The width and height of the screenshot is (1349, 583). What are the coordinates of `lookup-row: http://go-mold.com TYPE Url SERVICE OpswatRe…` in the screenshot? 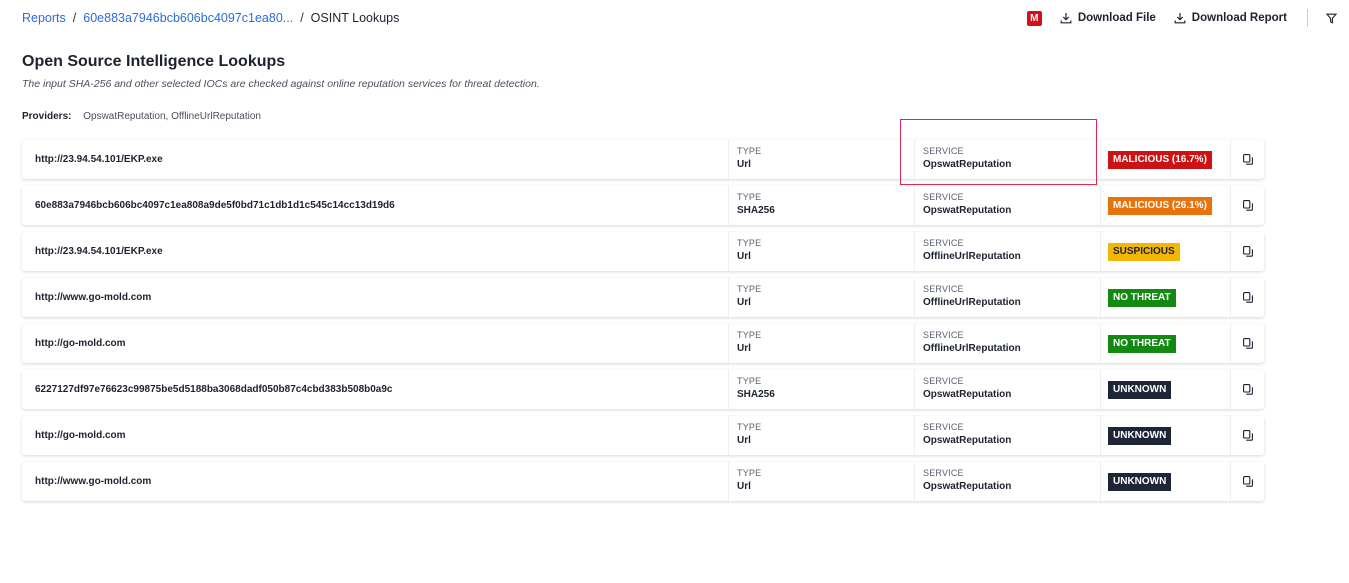 It's located at (643, 435).